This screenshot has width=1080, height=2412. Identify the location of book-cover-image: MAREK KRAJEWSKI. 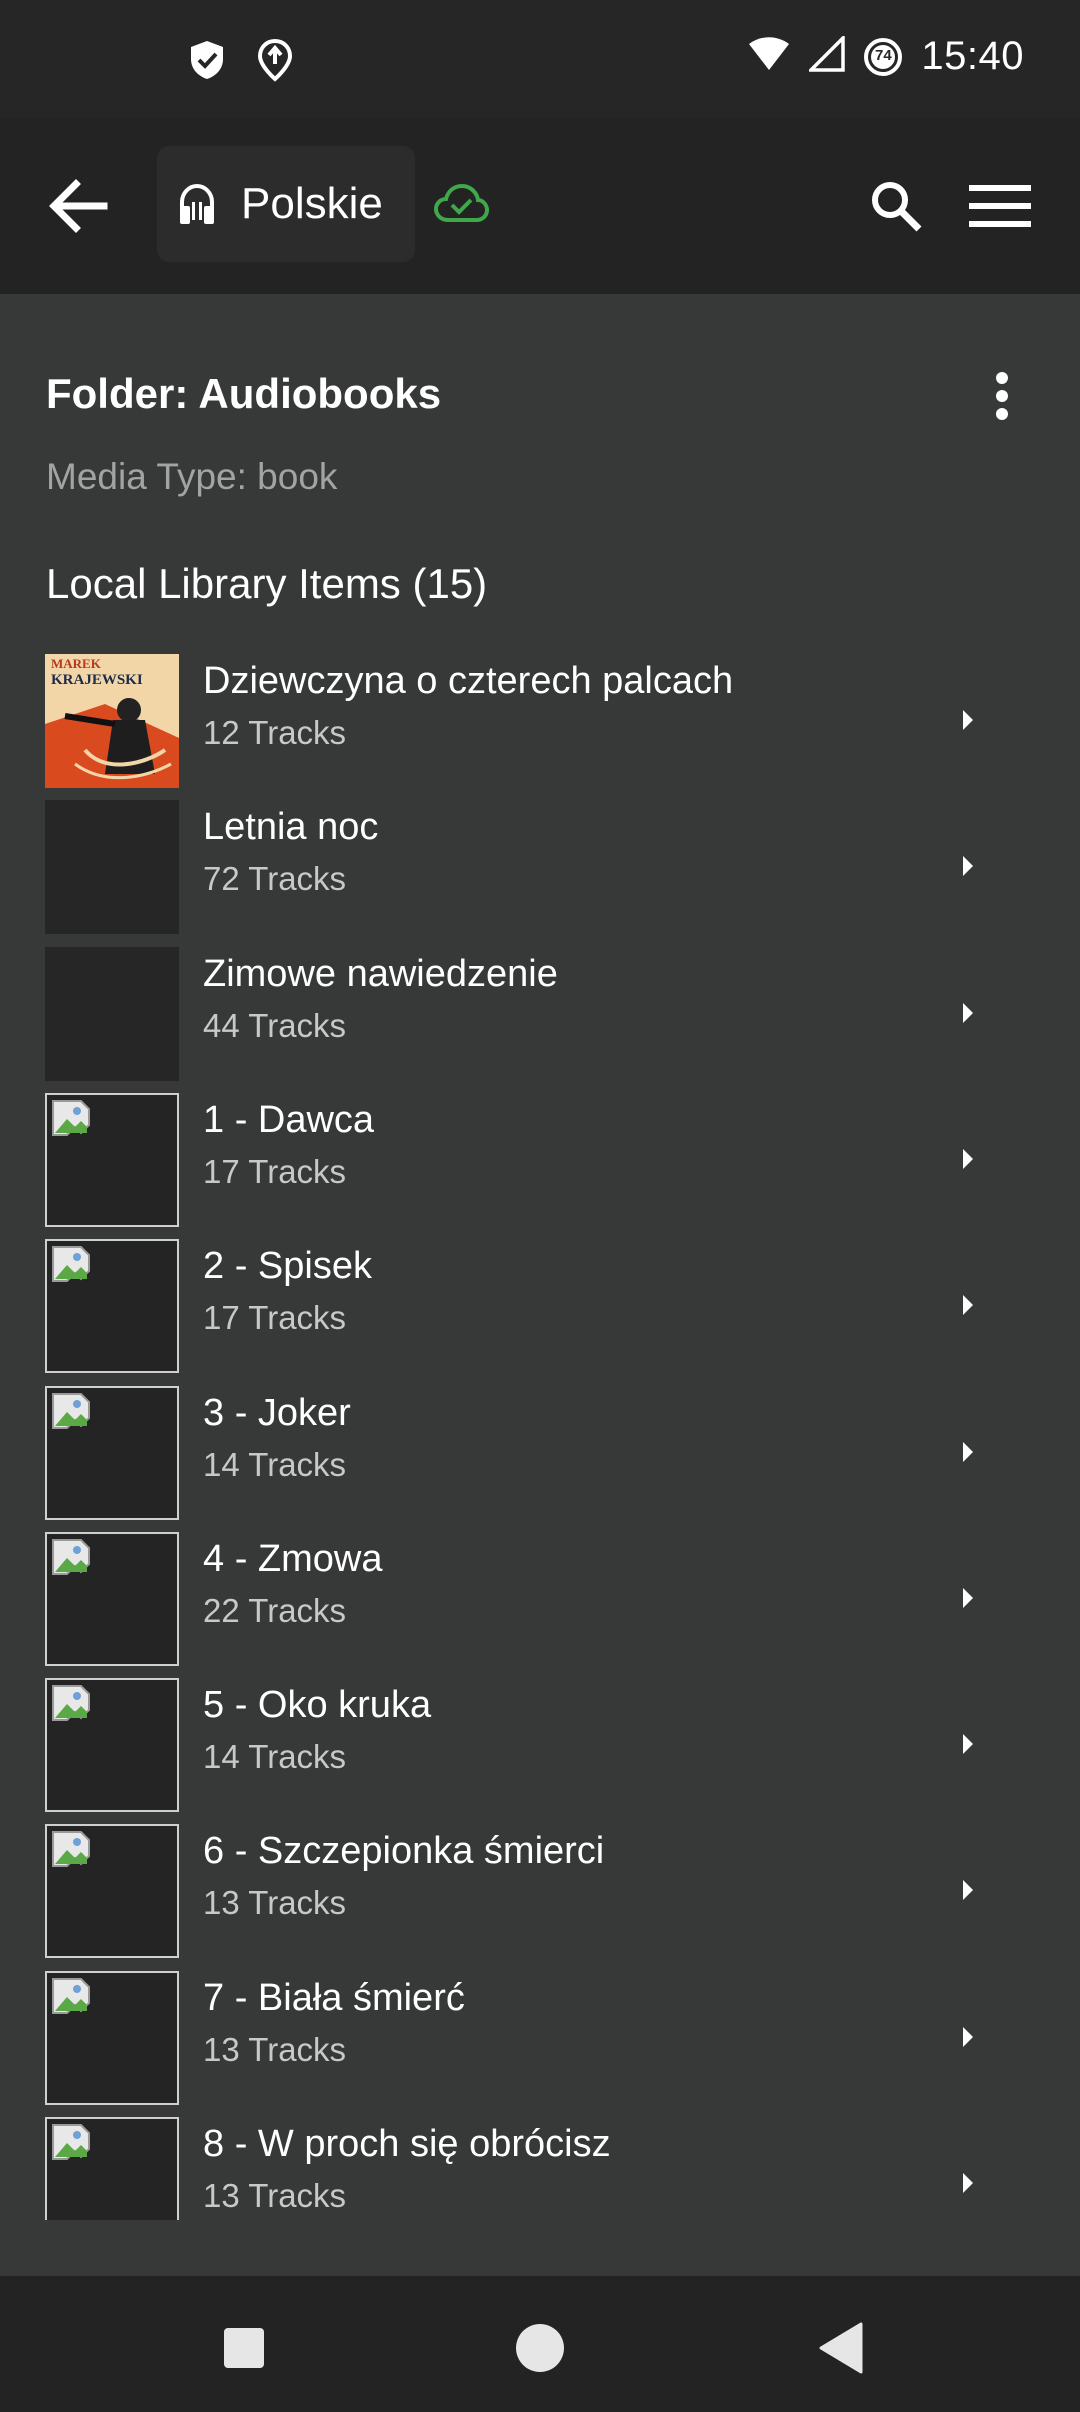
(112, 721).